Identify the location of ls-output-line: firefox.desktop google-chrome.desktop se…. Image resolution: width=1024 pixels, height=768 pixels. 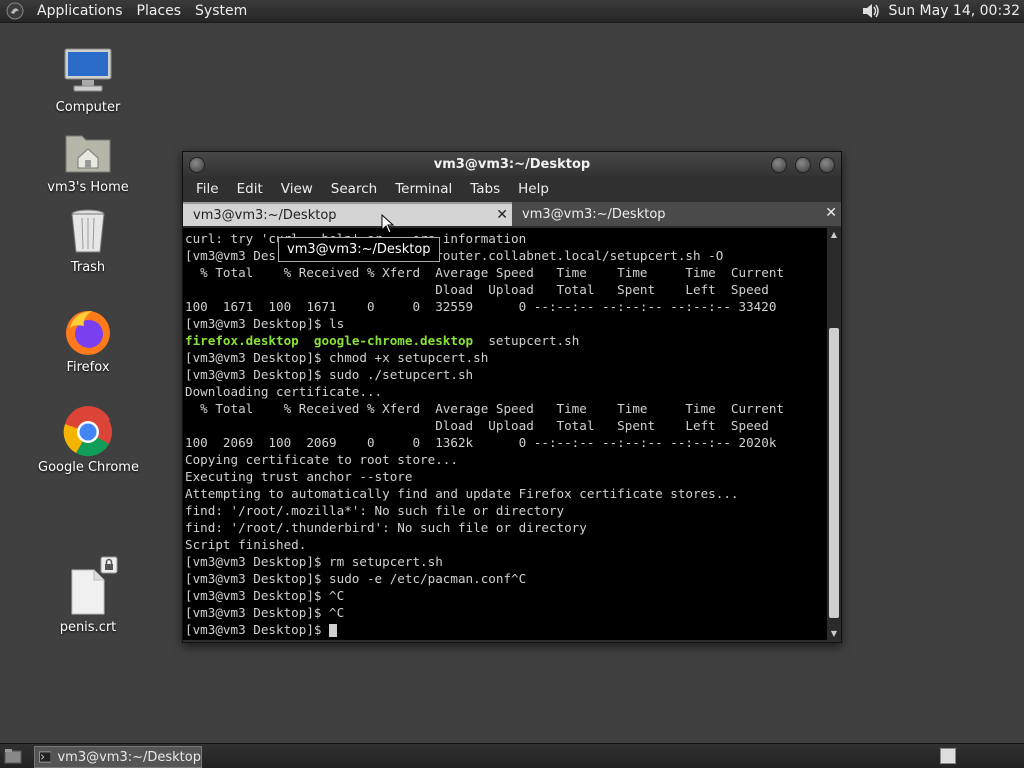
(506, 340).